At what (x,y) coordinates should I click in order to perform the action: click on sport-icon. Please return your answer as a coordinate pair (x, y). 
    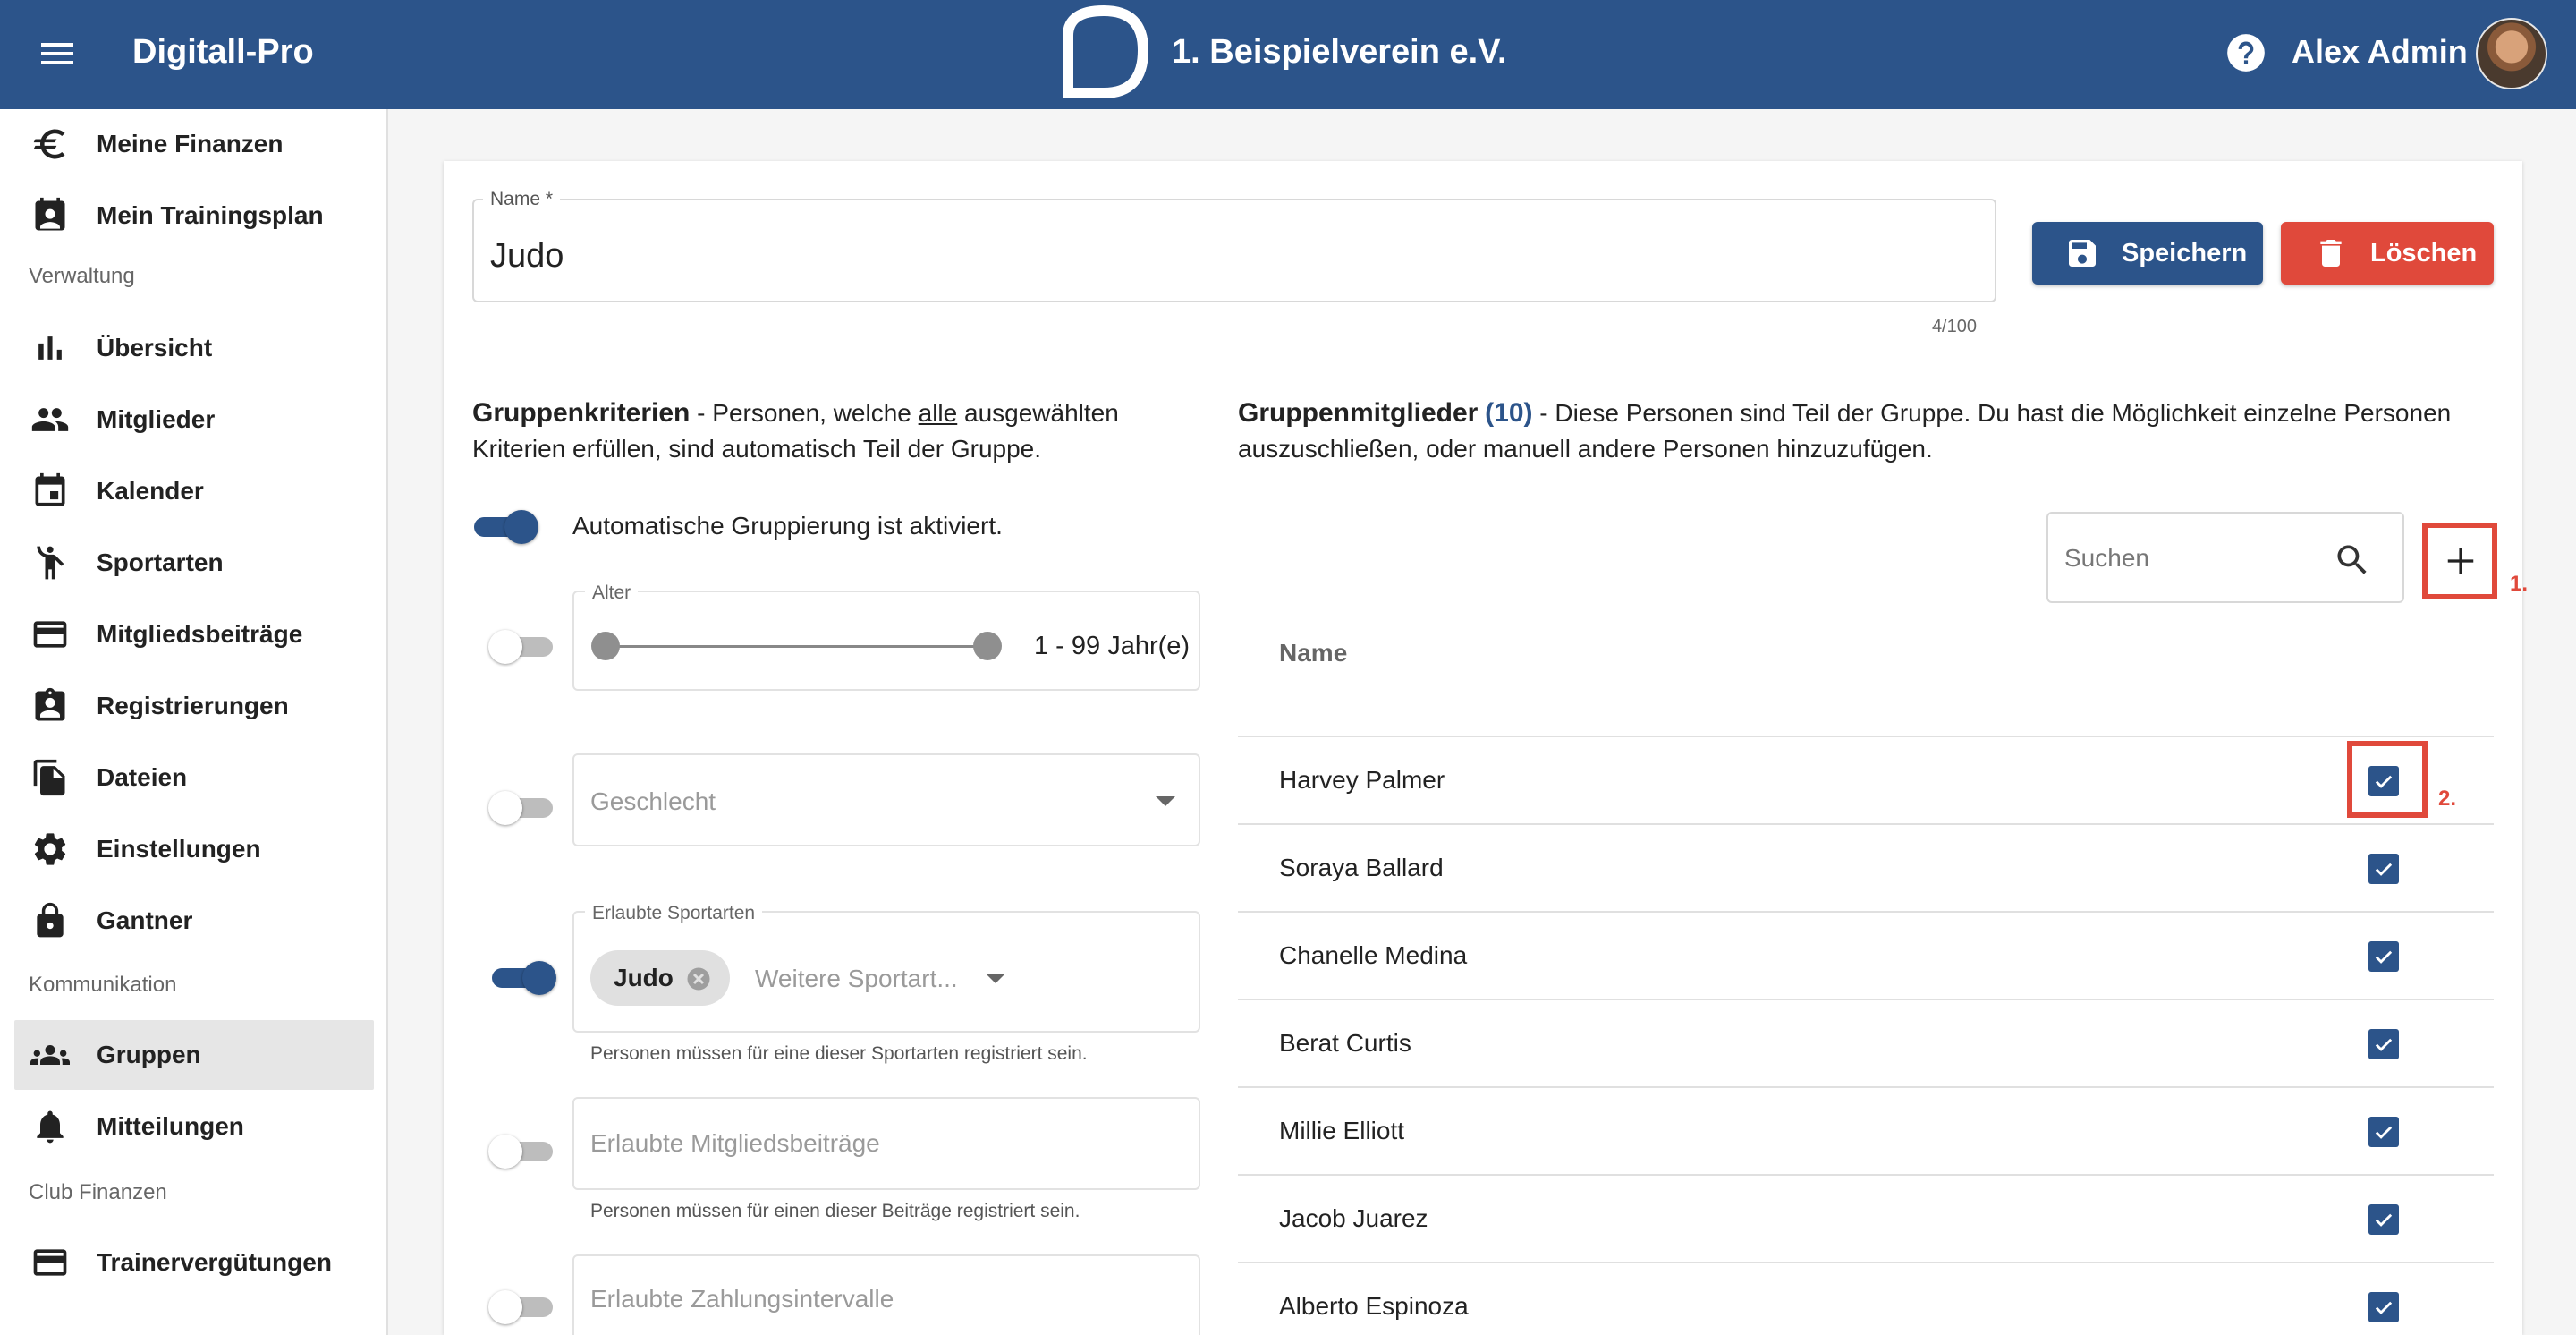
    Looking at the image, I should click on (50, 562).